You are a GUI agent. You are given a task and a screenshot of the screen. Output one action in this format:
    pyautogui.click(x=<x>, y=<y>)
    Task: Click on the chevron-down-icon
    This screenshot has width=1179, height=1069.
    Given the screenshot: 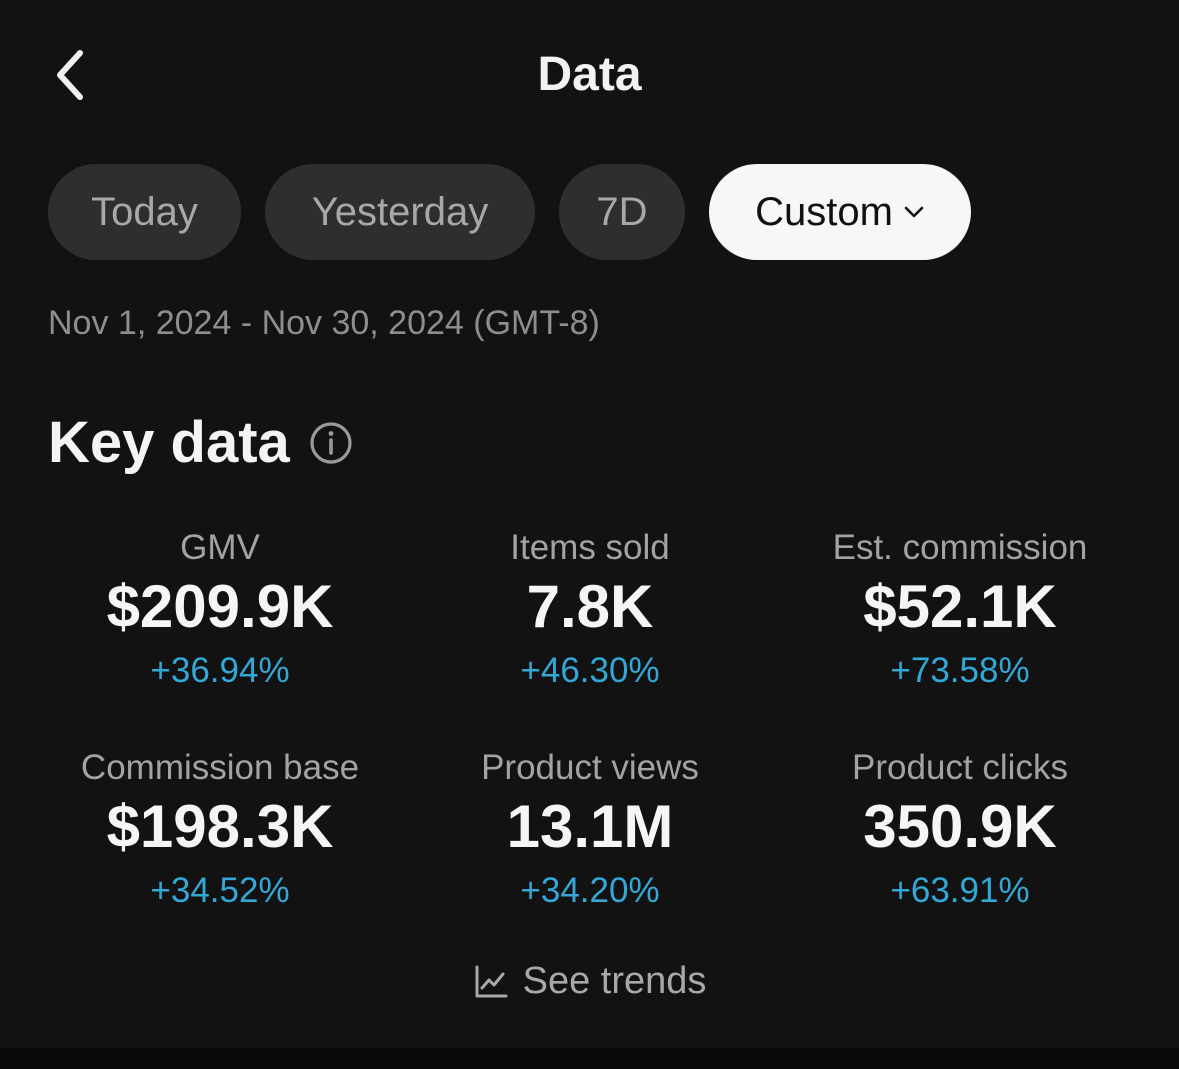 What is the action you would take?
    pyautogui.click(x=914, y=212)
    